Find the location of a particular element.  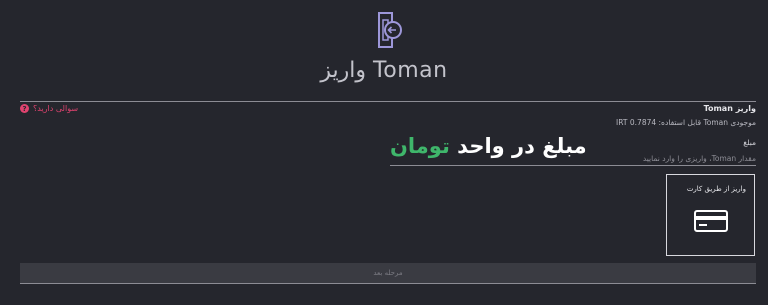

next-step-button: مرحله بعد is located at coordinates (388, 273).